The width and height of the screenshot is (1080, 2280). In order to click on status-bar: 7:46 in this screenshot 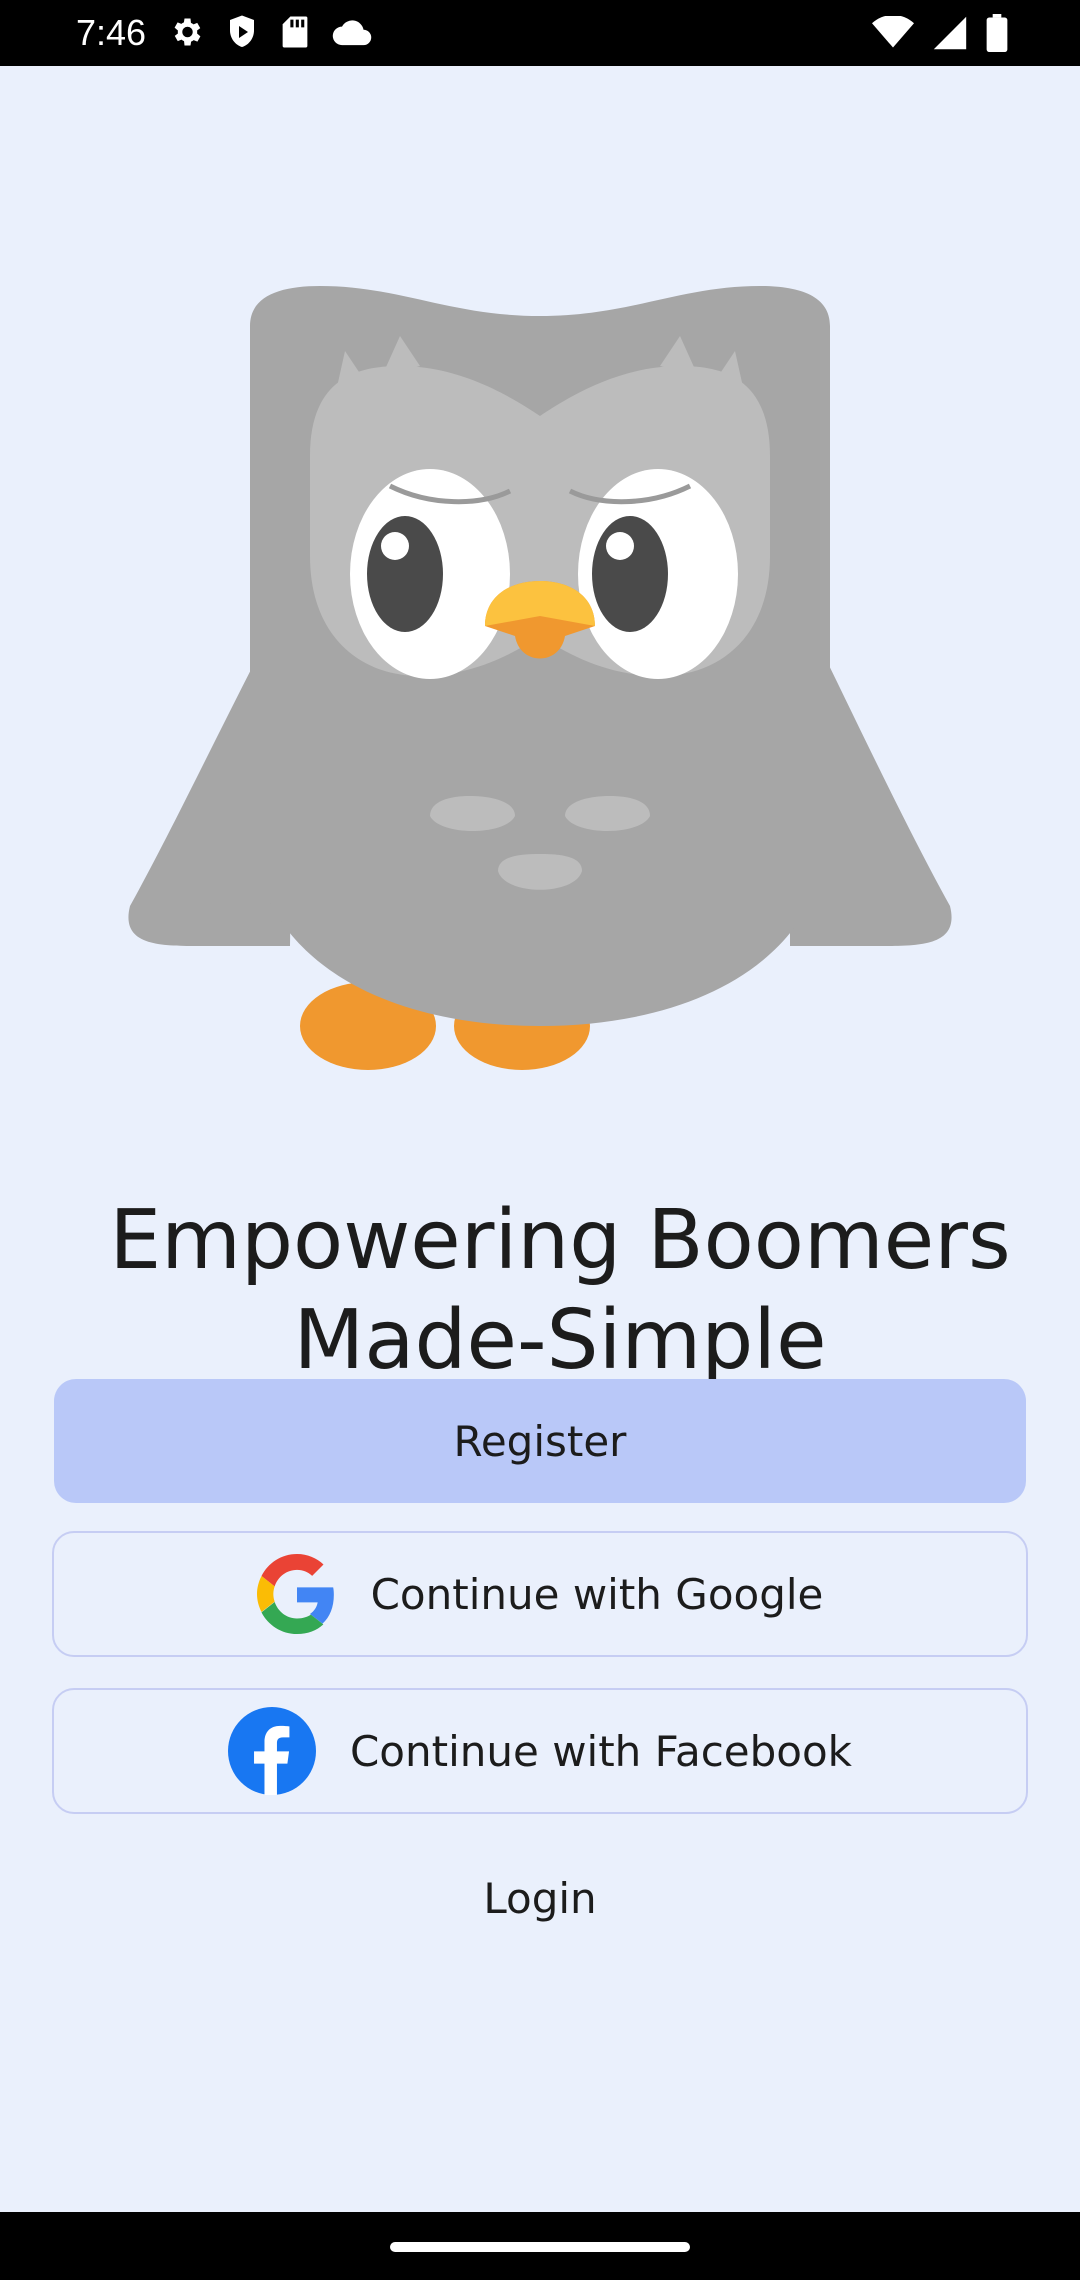, I will do `click(540, 33)`.